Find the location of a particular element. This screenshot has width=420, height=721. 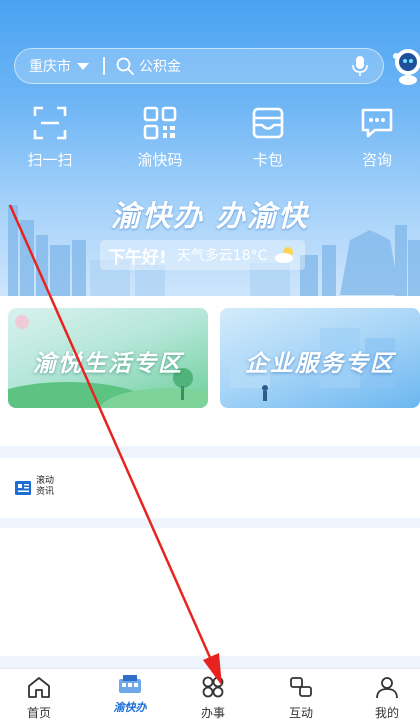

bottom-navigation: 首页 渝快办 办事 互动 我的 is located at coordinates (210, 694).